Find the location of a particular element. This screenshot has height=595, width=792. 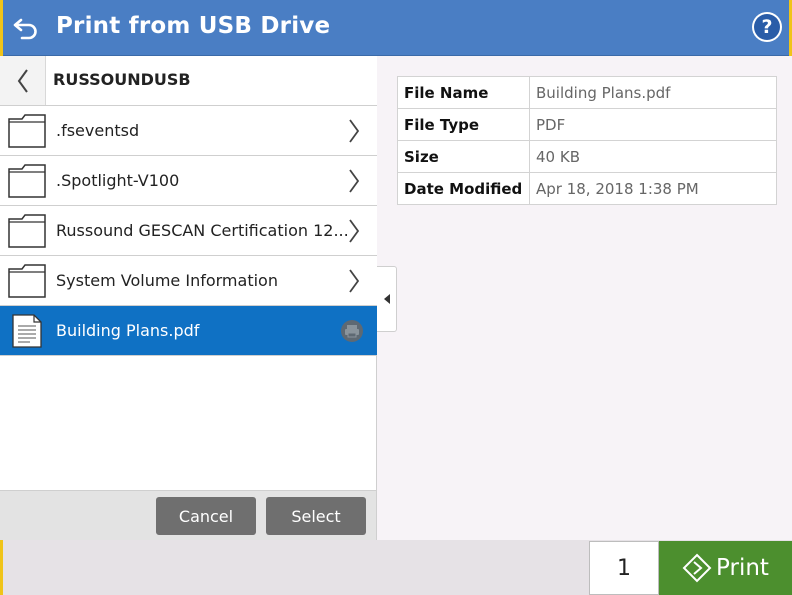

detail-key: File Type is located at coordinates (463, 124).